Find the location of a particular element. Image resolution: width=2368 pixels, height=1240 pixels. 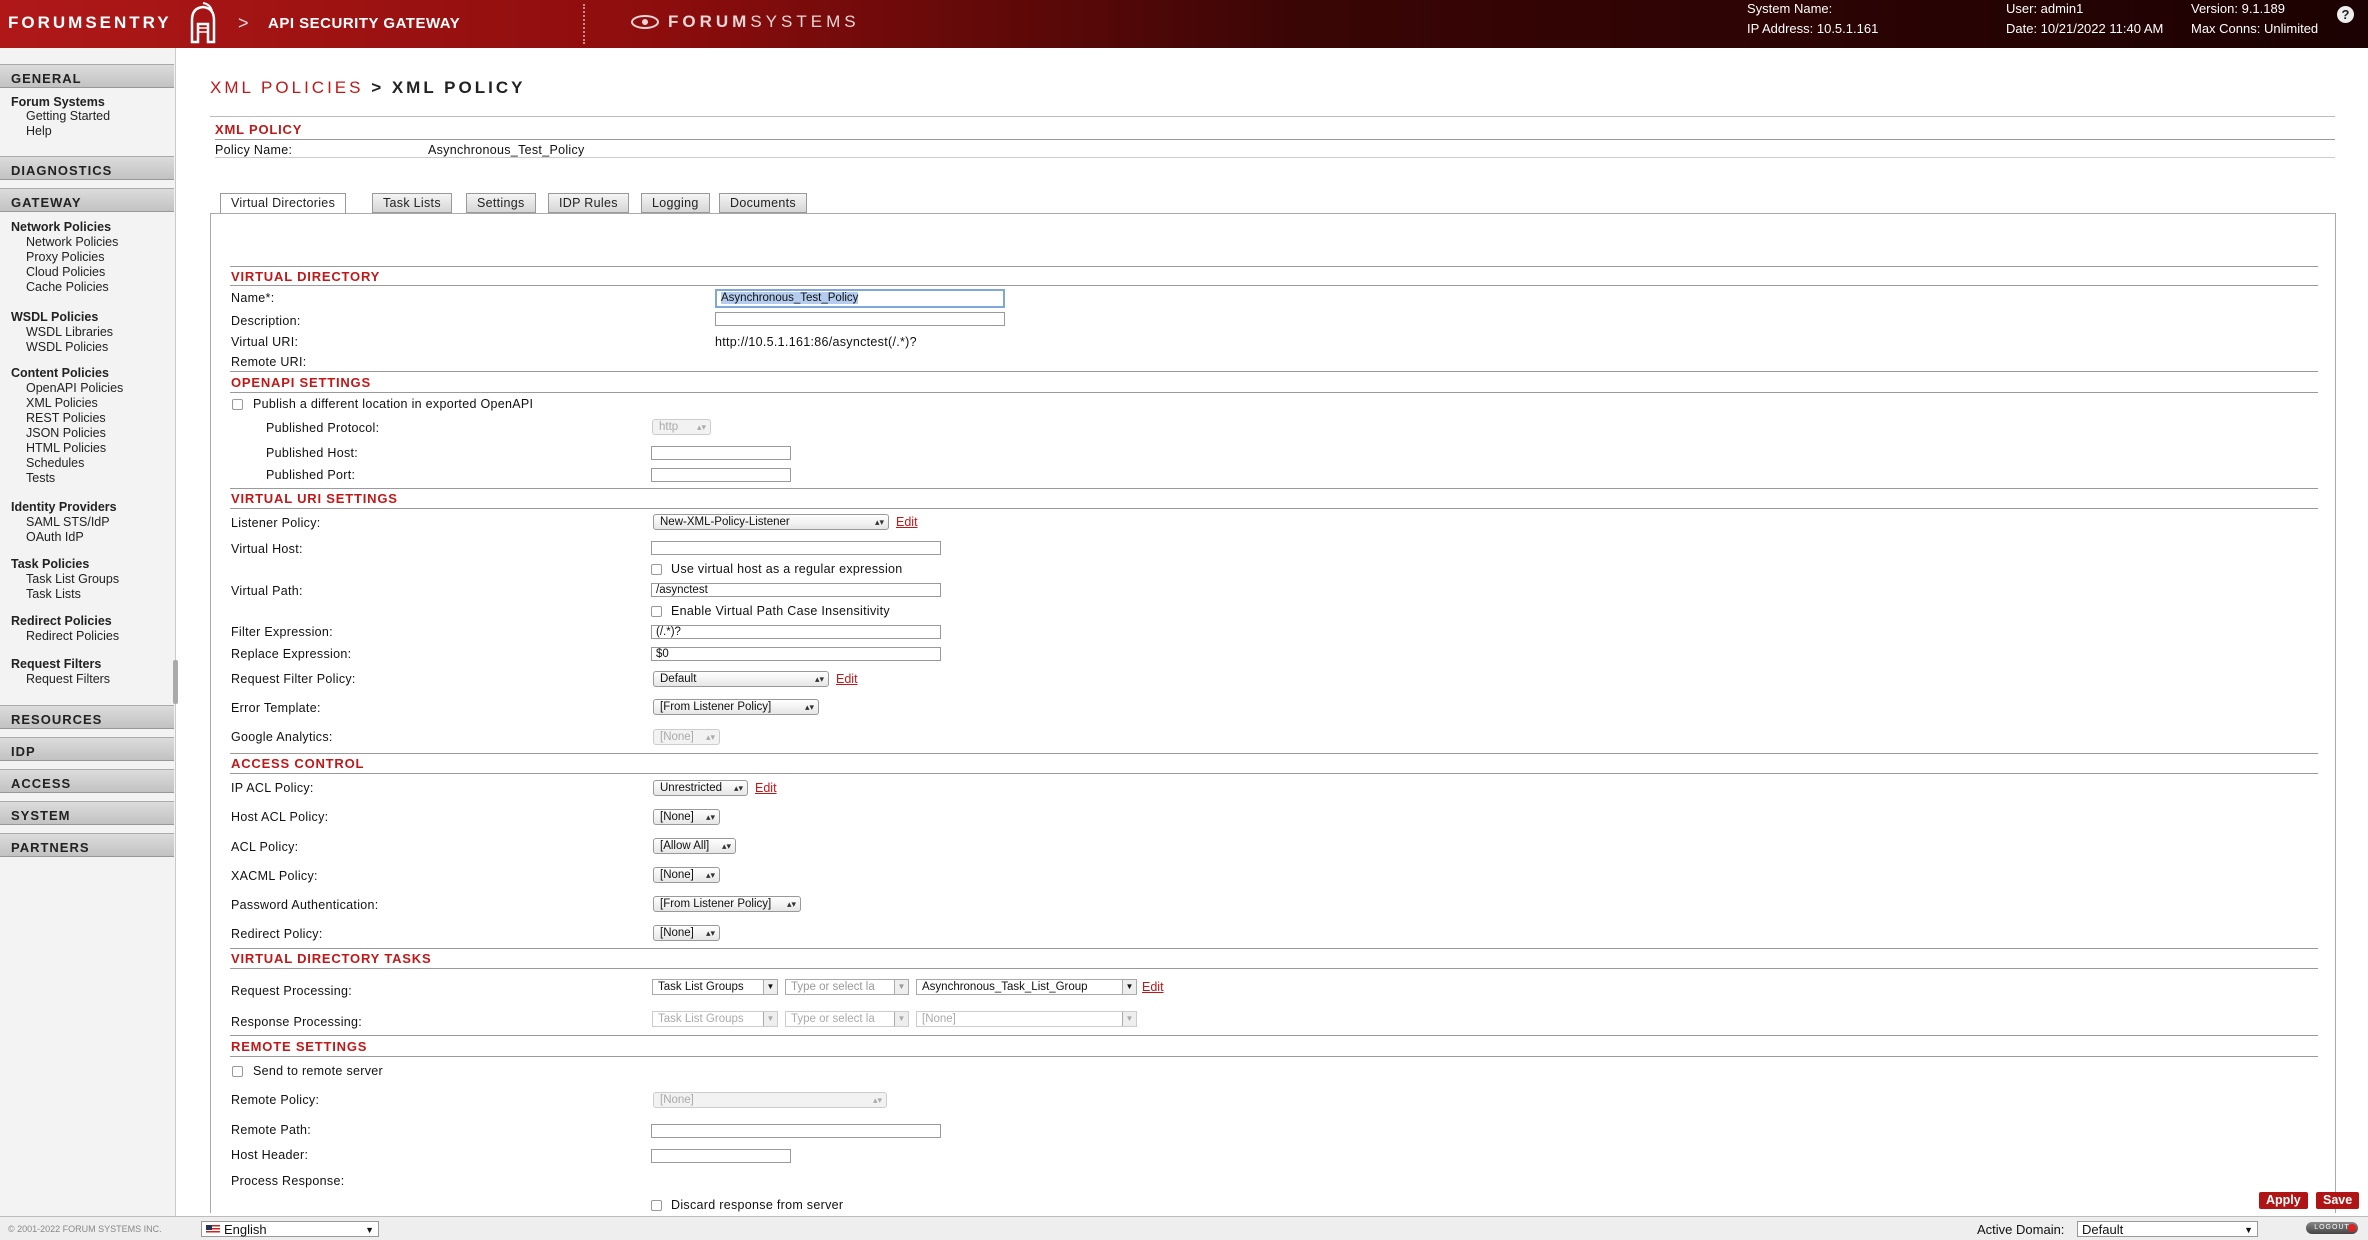

virtual-path-input: /asynctest is located at coordinates (796, 590).